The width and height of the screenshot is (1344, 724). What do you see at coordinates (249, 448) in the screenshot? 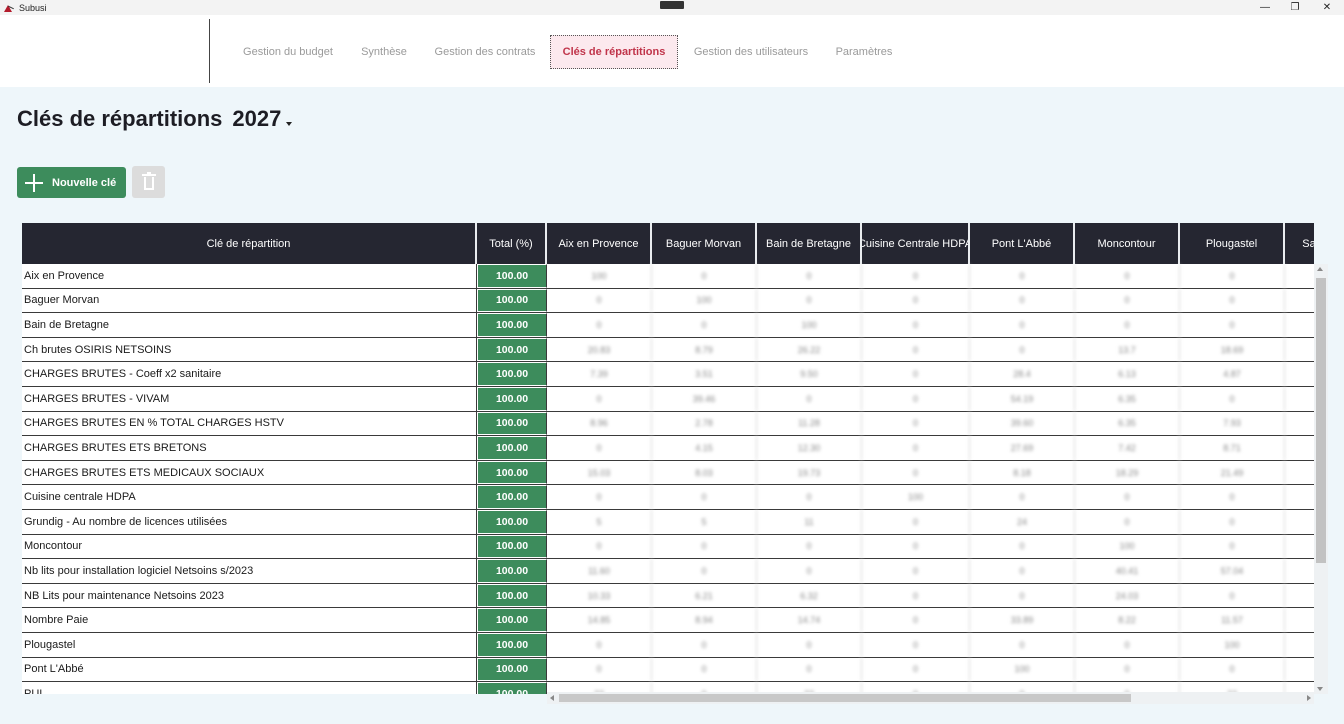
I see `key-name-cell: CHARGES BRUTES ETS BRETONS` at bounding box center [249, 448].